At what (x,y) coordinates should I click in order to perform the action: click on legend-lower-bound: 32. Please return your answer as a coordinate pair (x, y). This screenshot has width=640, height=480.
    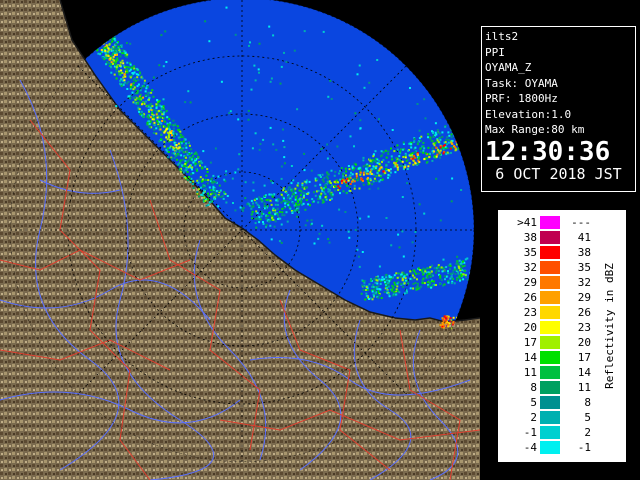
    Looking at the image, I should click on (530, 267).